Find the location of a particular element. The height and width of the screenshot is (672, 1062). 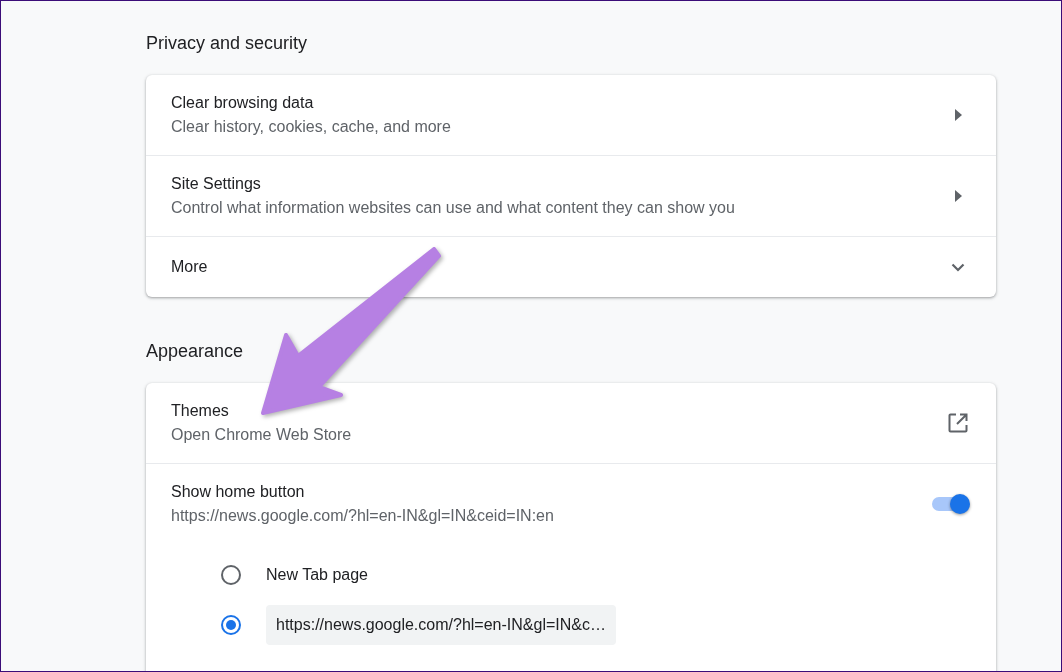

setting-description: Open Chrome Web Store is located at coordinates (261, 435).